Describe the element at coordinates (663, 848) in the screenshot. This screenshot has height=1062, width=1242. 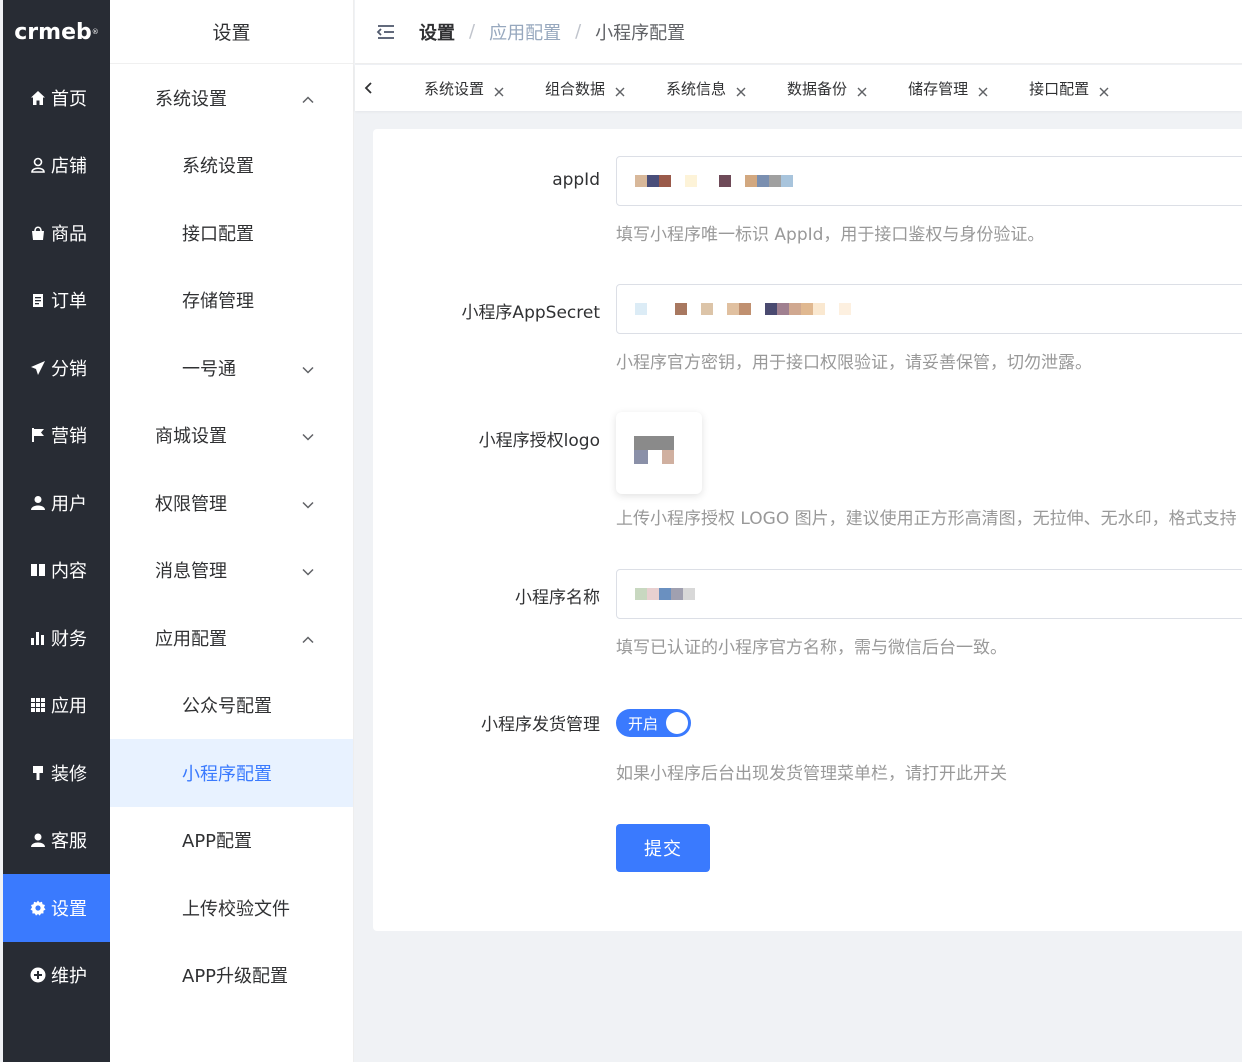
I see `submit-button: 提交` at that location.